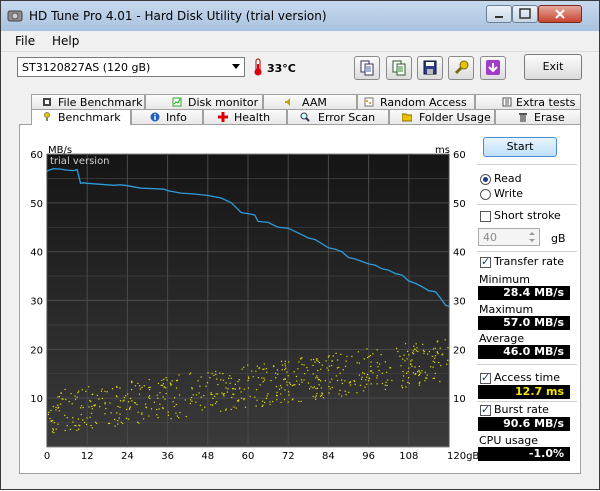 Image resolution: width=600 pixels, height=491 pixels. What do you see at coordinates (485, 216) in the screenshot?
I see `short-stroke-checkbox` at bounding box center [485, 216].